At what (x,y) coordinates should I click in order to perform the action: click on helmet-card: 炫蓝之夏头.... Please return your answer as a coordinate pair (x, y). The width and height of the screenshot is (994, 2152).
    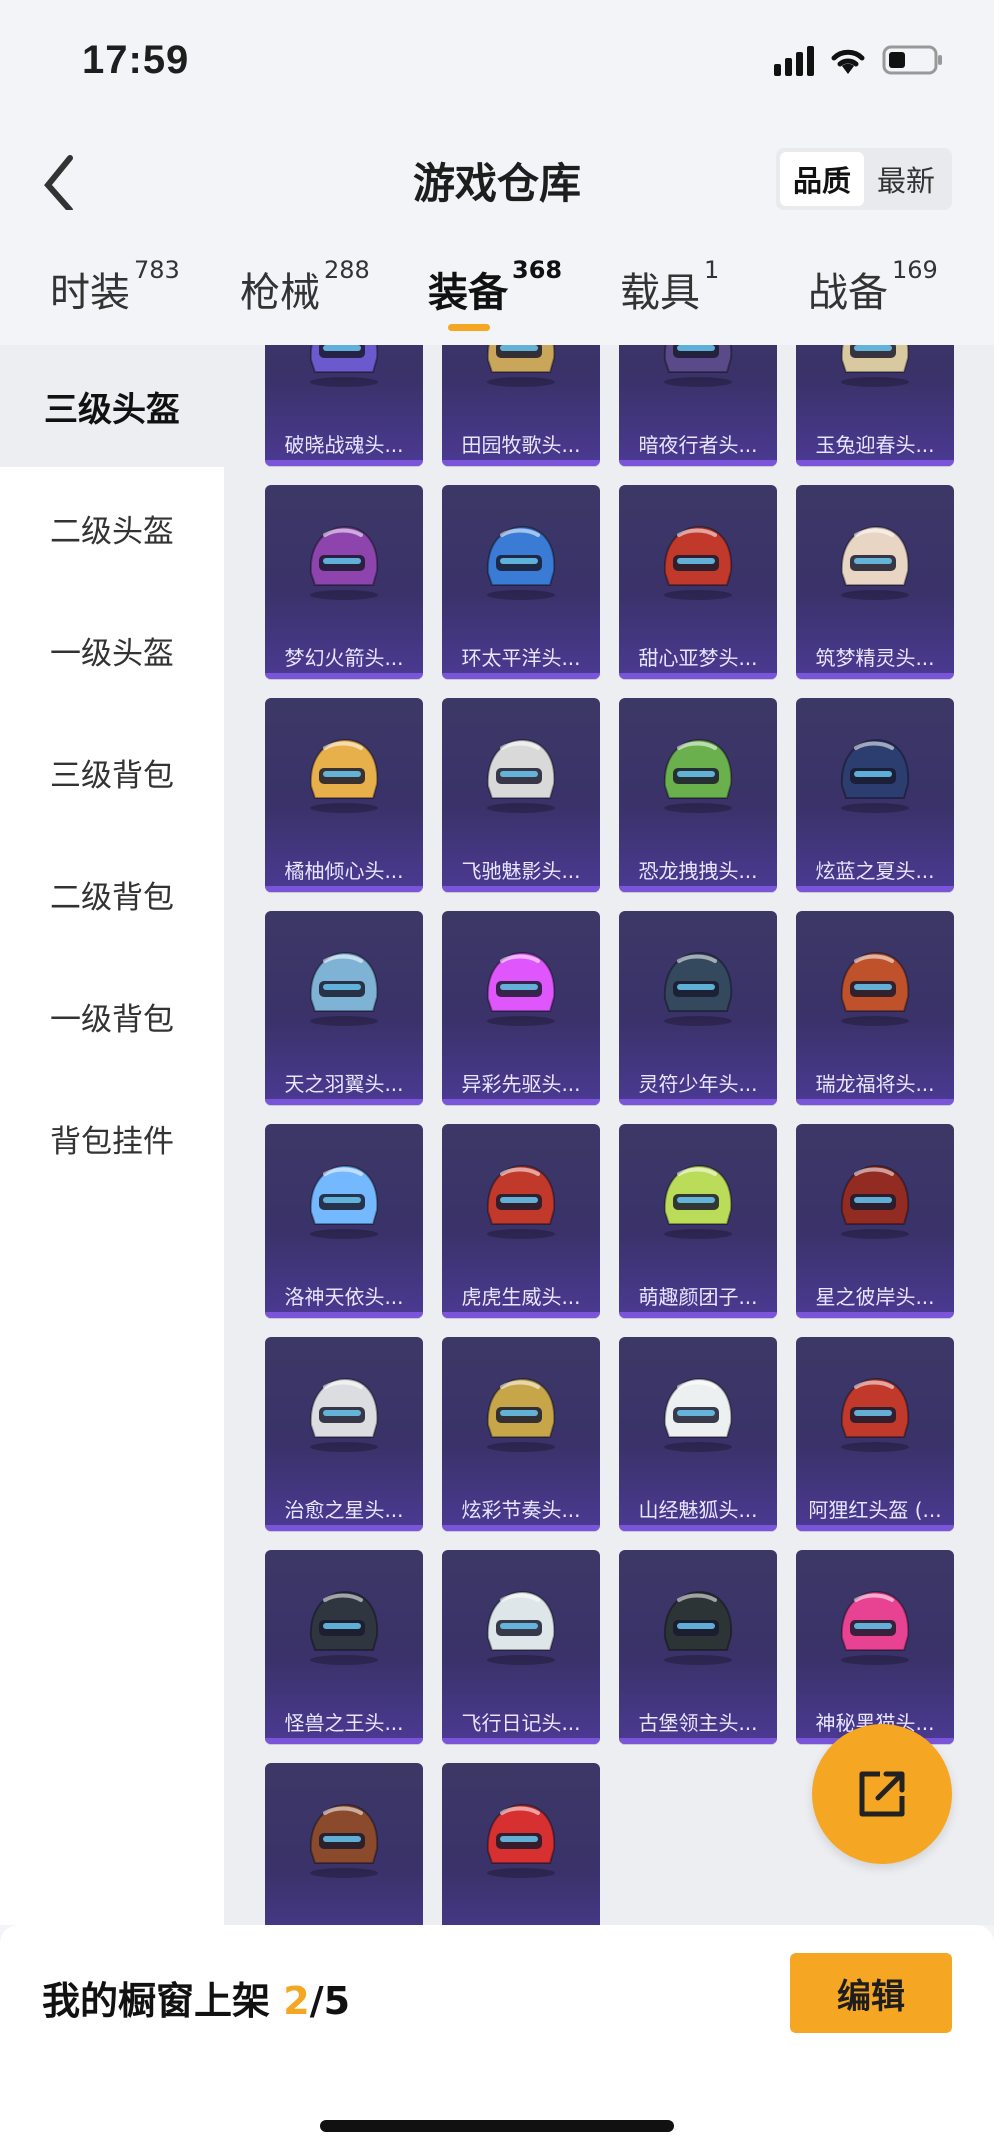
    Looking at the image, I should click on (875, 795).